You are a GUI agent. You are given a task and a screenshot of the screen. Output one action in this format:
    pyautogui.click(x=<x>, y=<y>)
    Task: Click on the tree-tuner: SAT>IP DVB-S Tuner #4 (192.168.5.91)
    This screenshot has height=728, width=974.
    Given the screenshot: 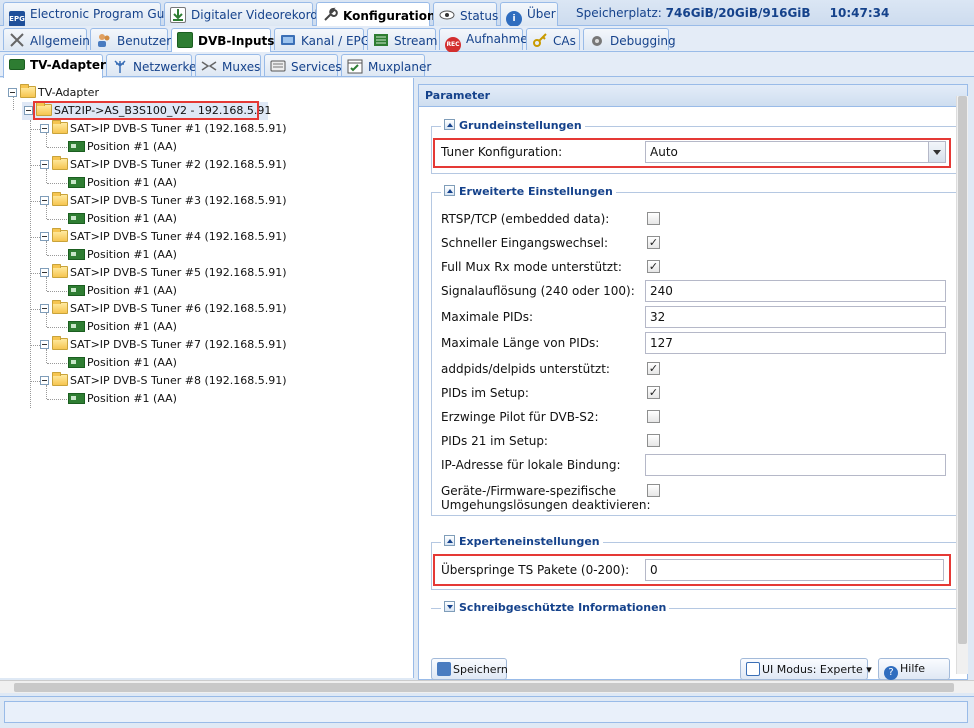 What is the action you would take?
    pyautogui.click(x=163, y=237)
    